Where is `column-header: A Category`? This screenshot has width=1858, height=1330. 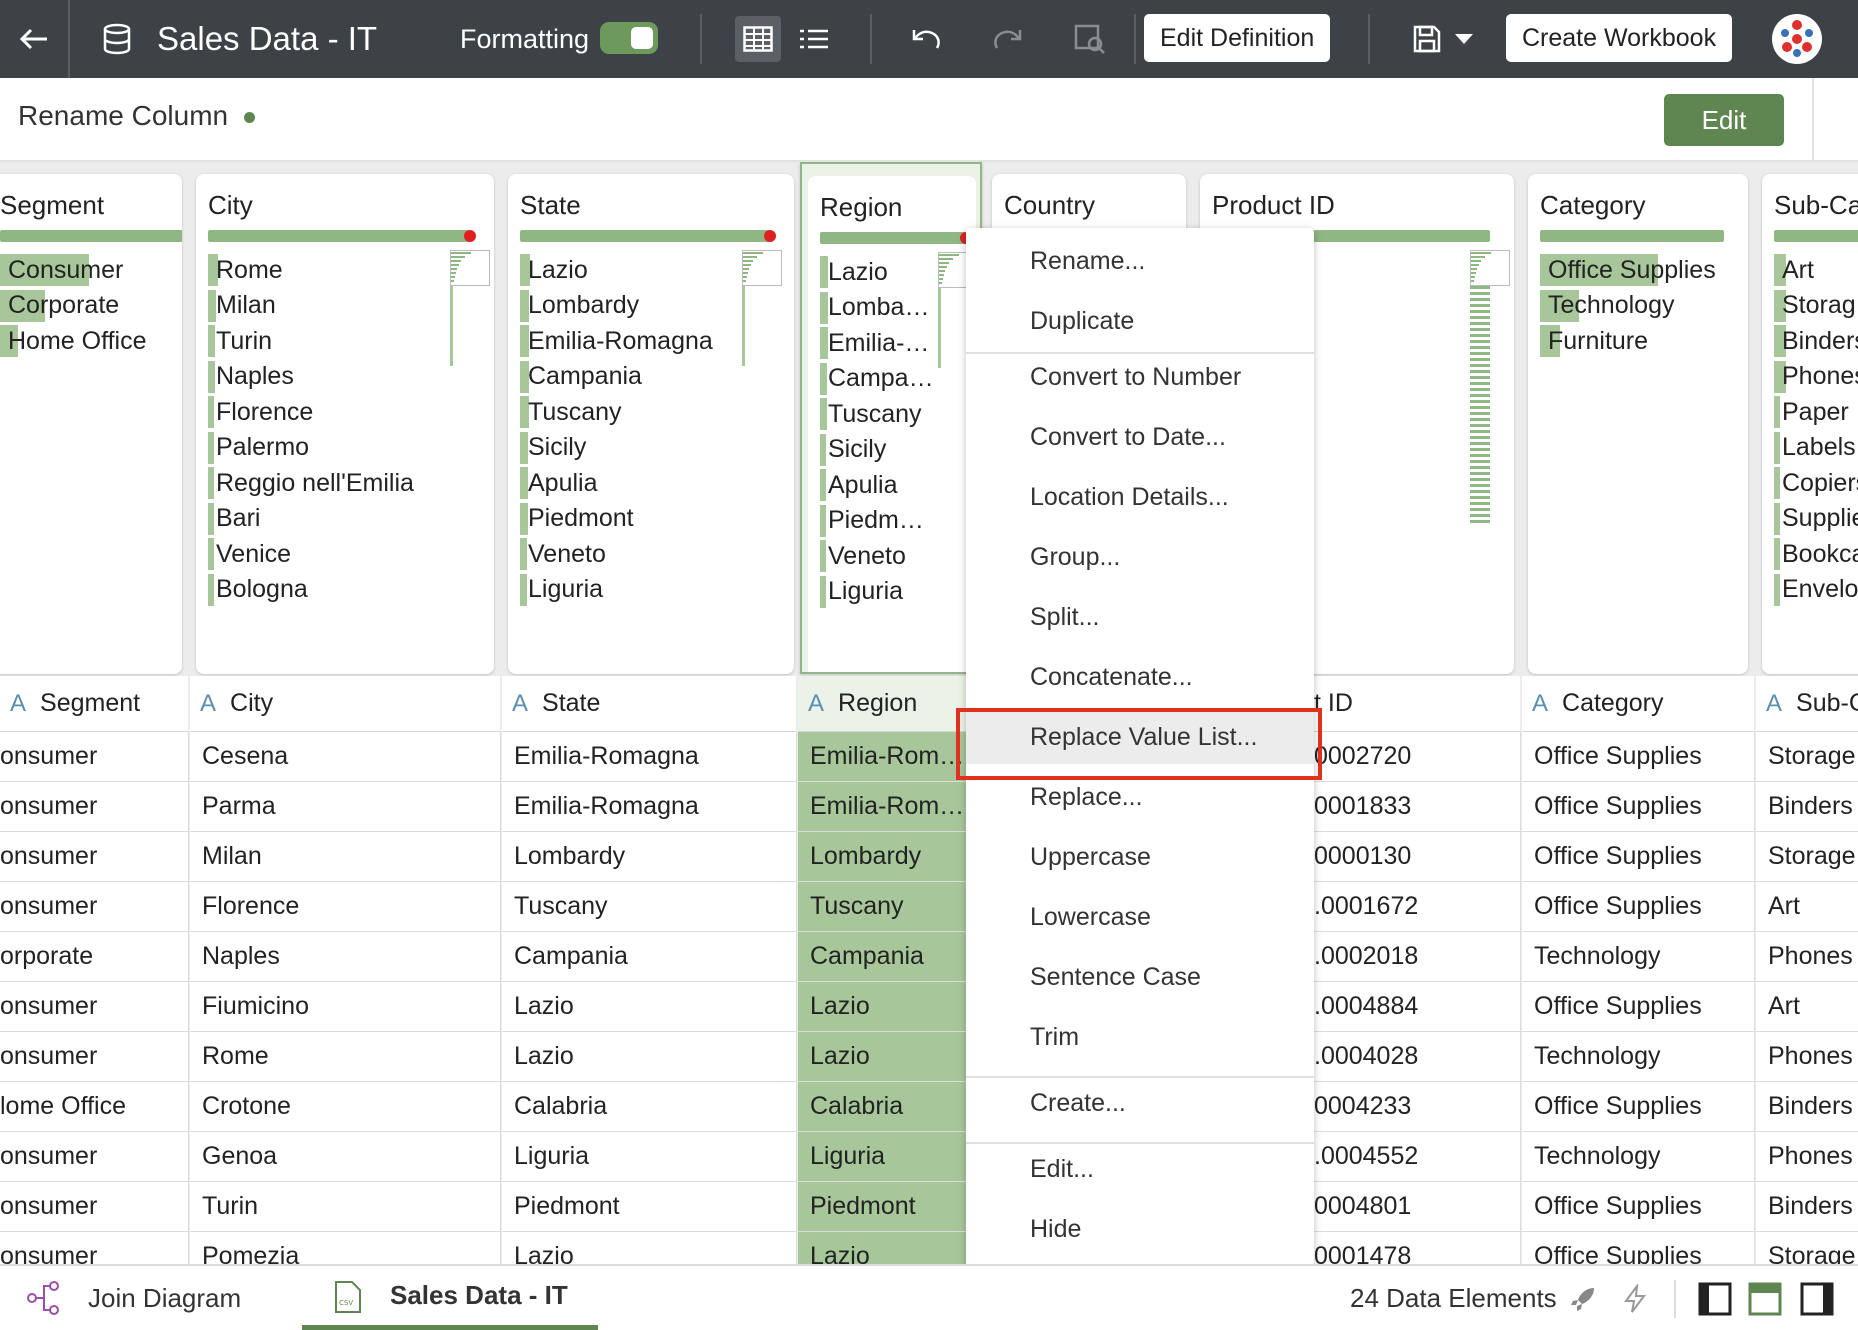
column-header: A Category is located at coordinates (1638, 704).